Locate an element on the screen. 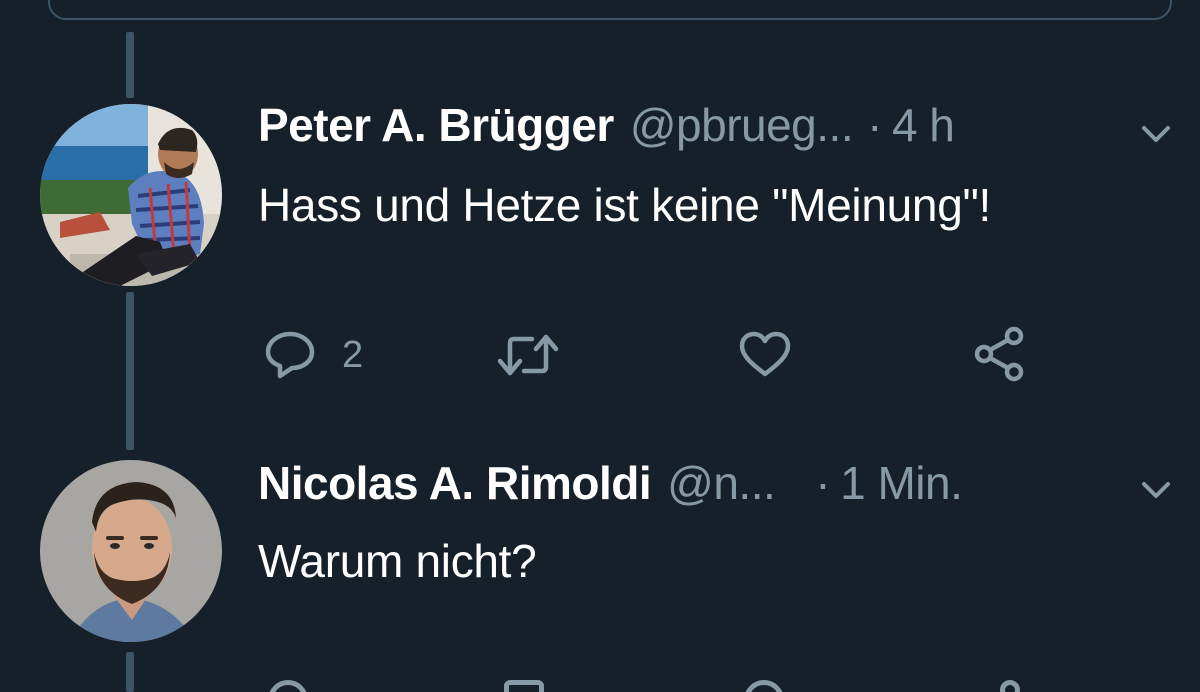 The image size is (1200, 692). like-button is located at coordinates (765, 355).